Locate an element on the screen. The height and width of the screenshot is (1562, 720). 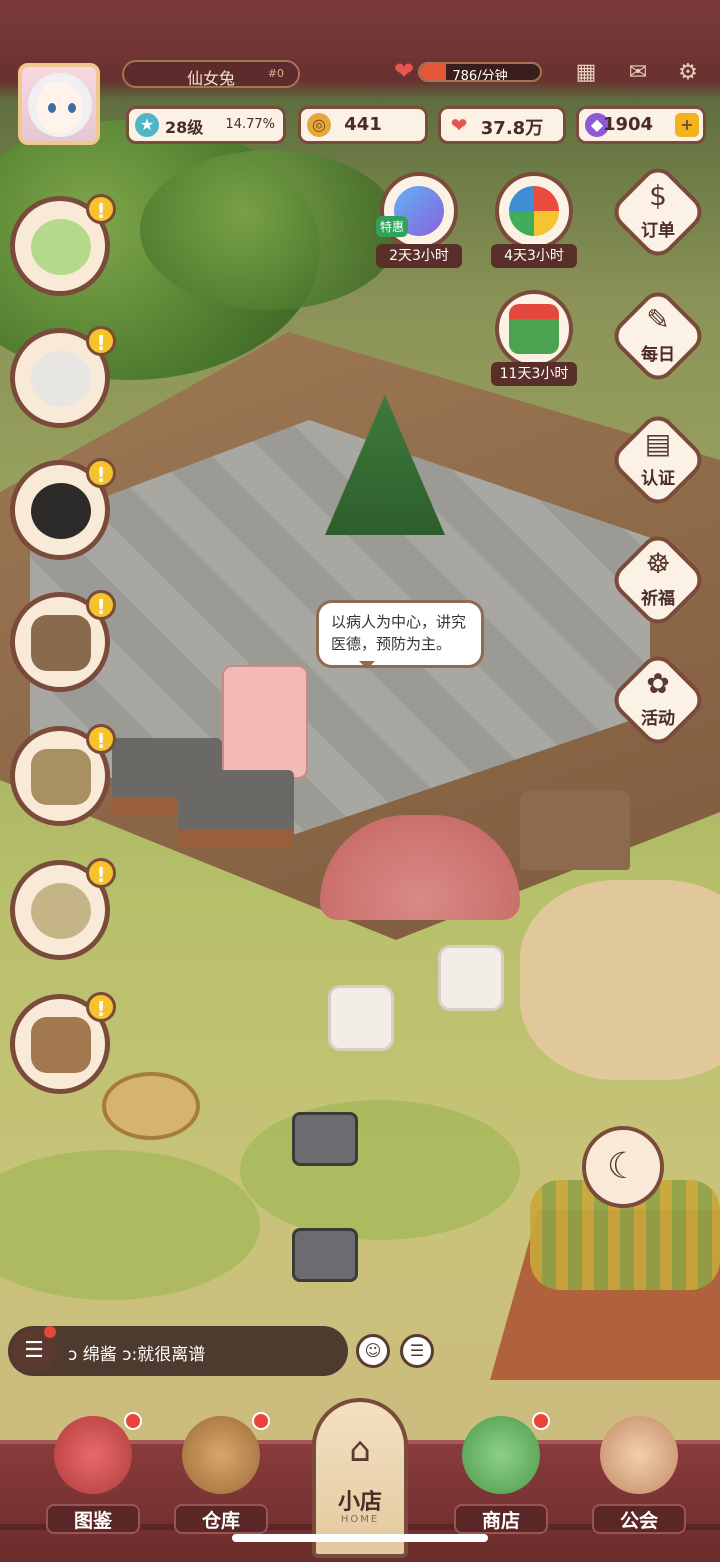
quick-chat-button: ☰ is located at coordinates (417, 1351).